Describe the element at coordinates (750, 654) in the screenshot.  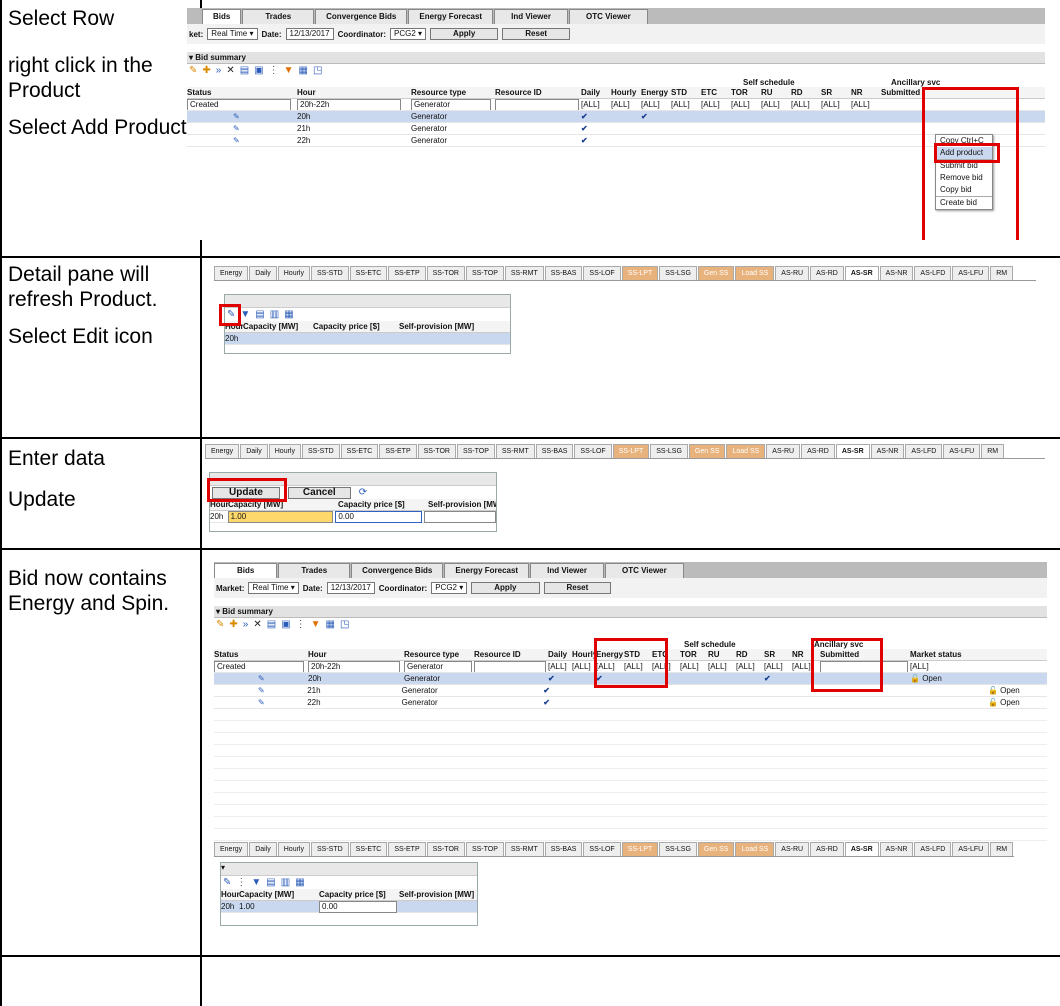
I see `col-rd: RD` at that location.